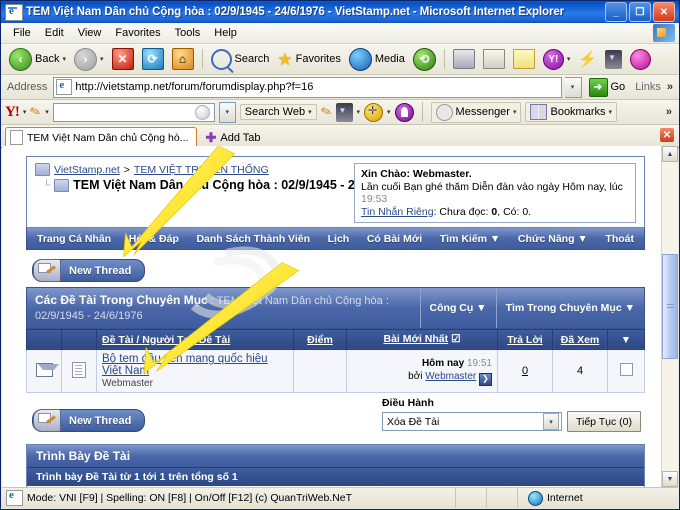  Describe the element at coordinates (444, 112) in the screenshot. I see `messenger-face-icon` at that location.